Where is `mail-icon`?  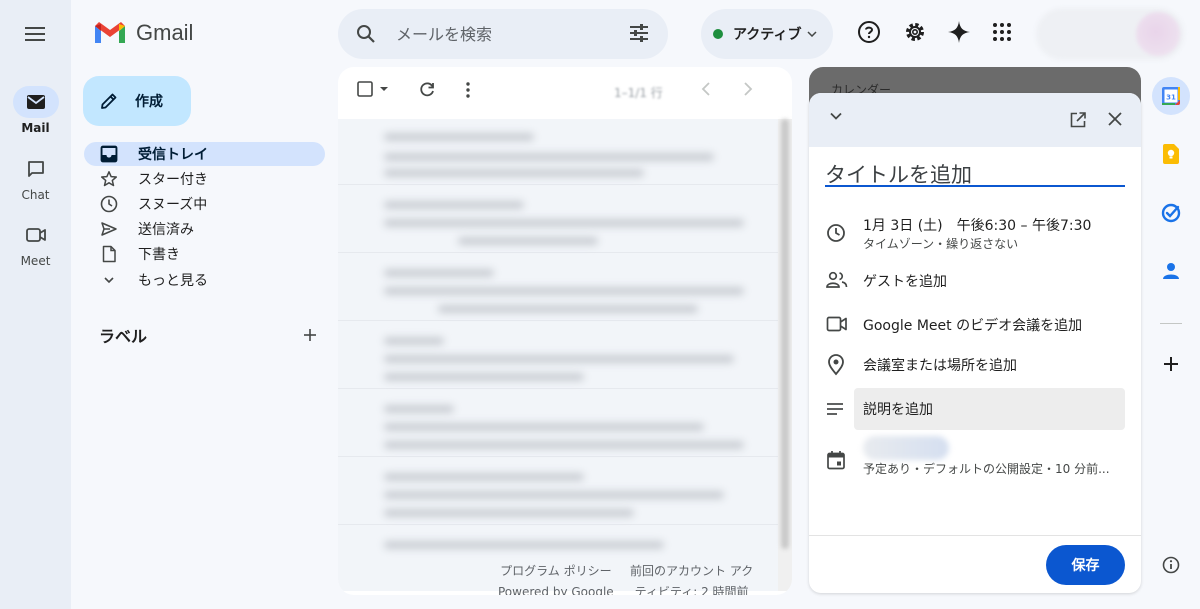 mail-icon is located at coordinates (35, 102).